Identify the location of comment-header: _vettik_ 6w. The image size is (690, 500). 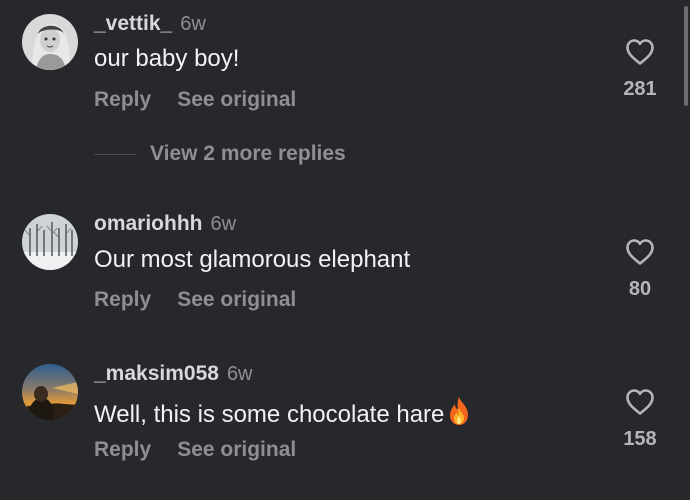
(150, 24).